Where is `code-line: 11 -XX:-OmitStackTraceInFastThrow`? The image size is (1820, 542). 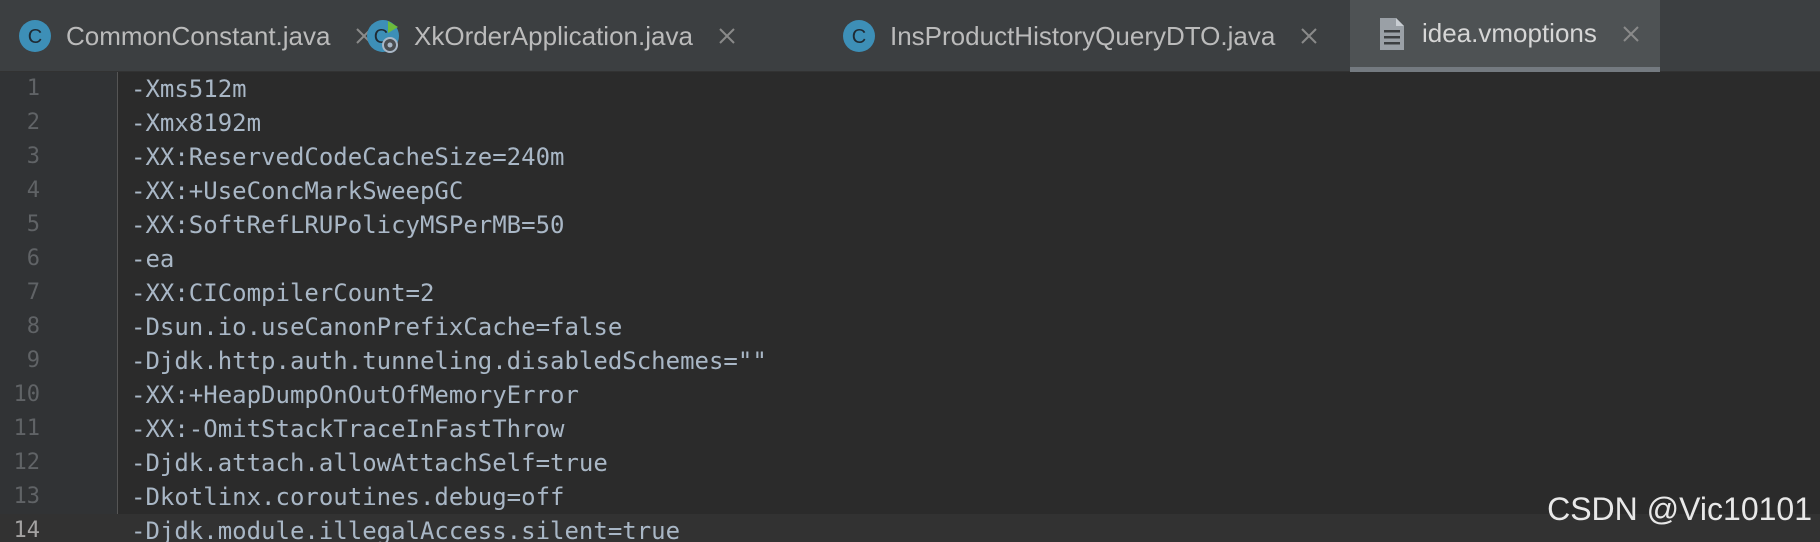
code-line: 11 -XX:-OmitStackTraceInFastThrow is located at coordinates (910, 429).